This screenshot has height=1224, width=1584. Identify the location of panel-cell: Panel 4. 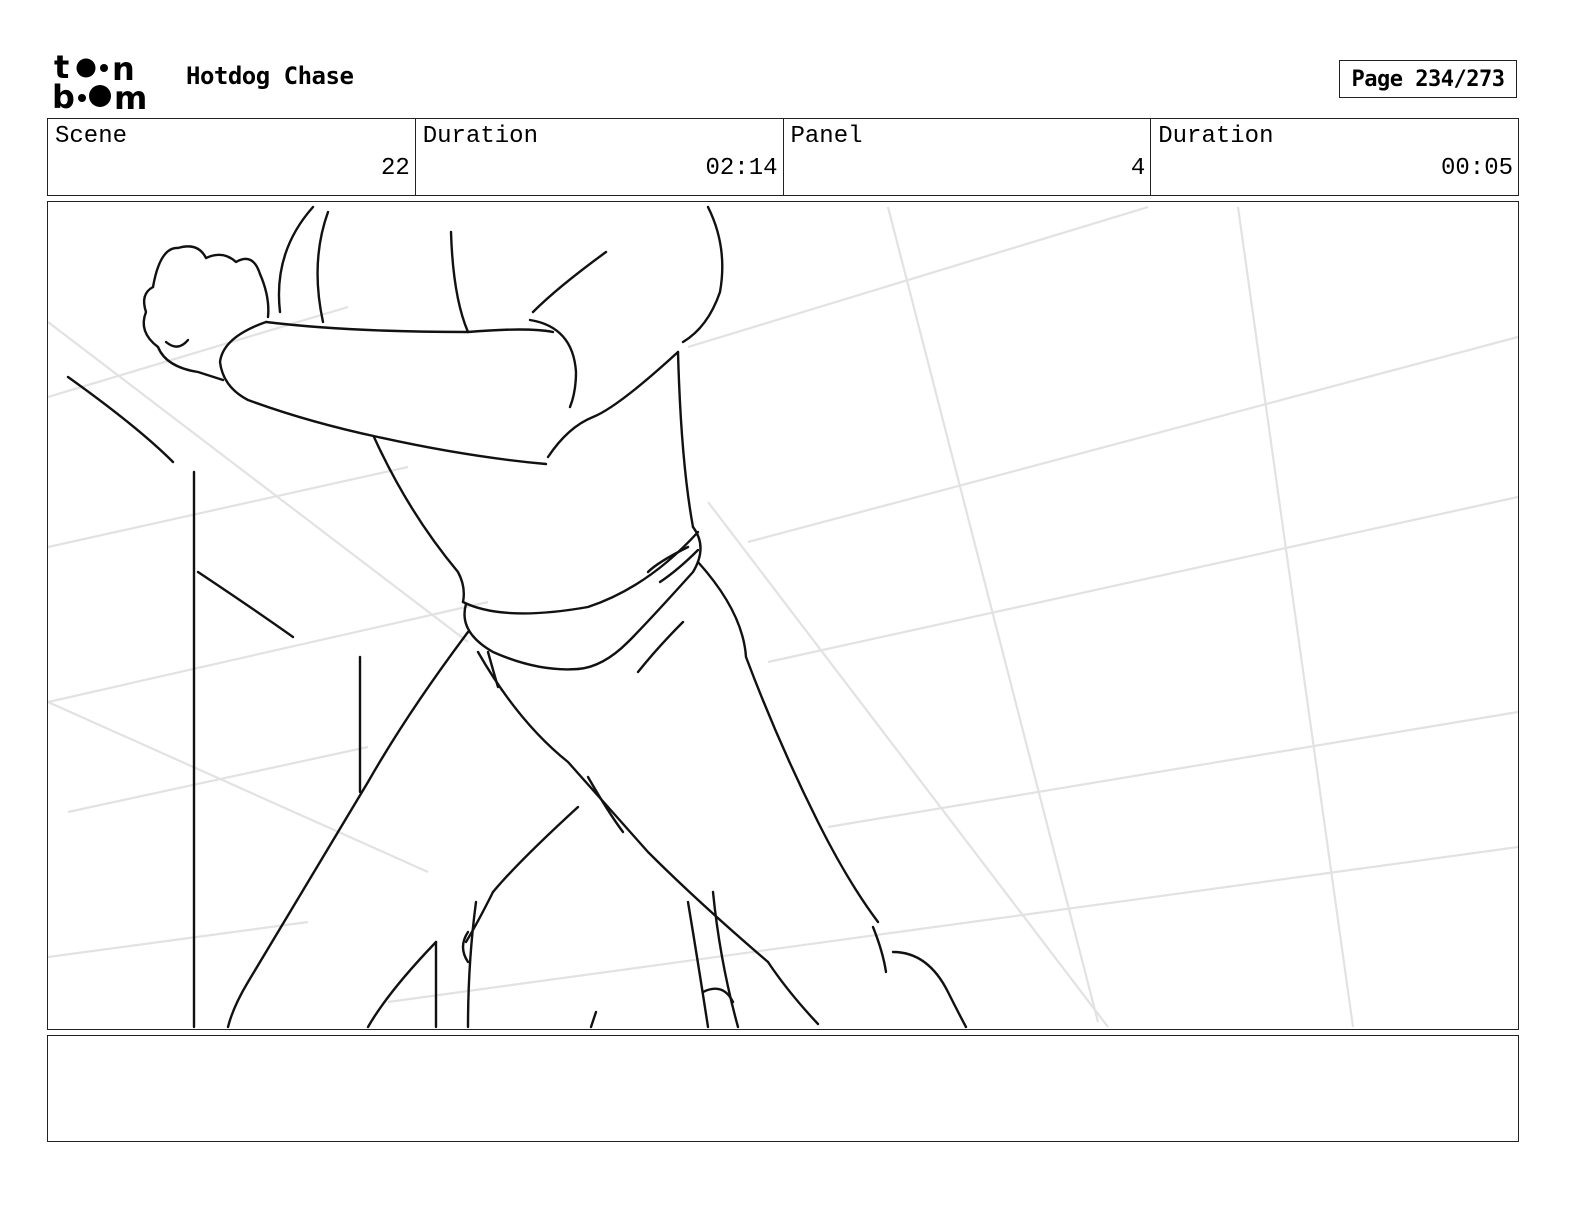
(968, 157).